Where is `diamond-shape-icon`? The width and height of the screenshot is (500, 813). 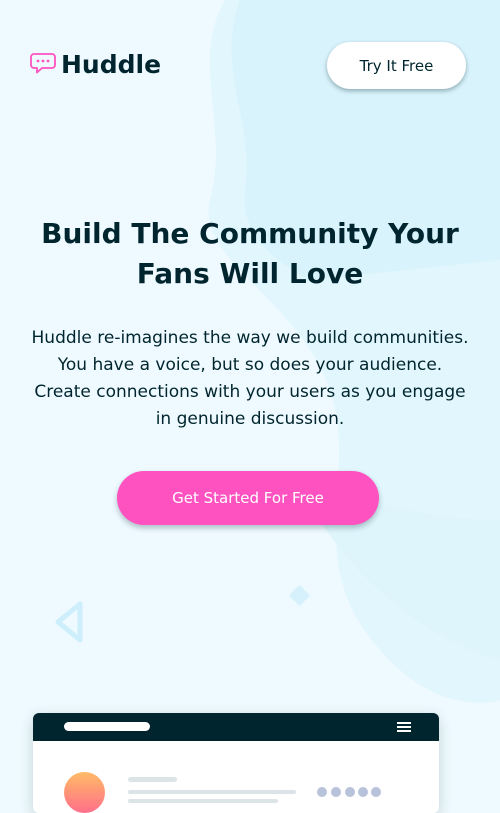 diamond-shape-icon is located at coordinates (299, 595).